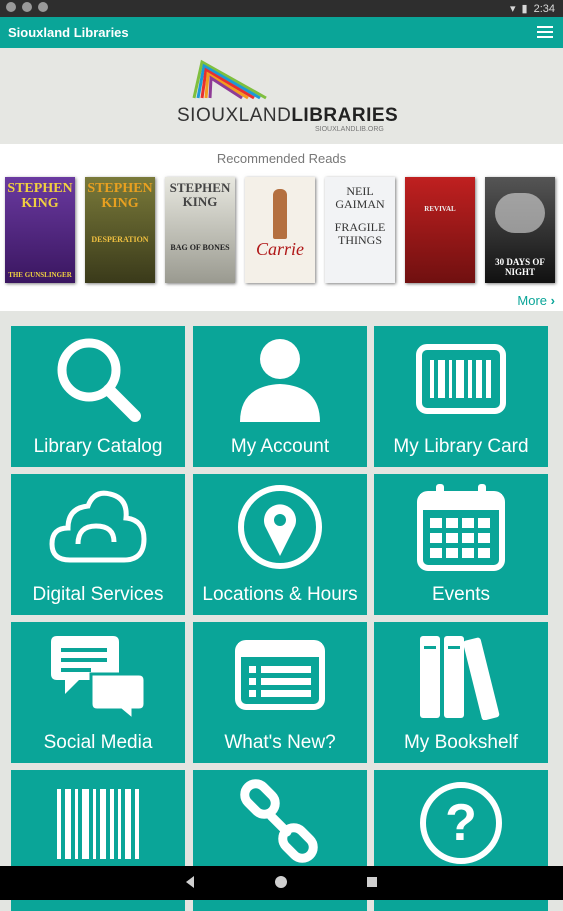 The height and width of the screenshot is (911, 563). Describe the element at coordinates (98, 742) in the screenshot. I see `tile-label: Social Media` at that location.